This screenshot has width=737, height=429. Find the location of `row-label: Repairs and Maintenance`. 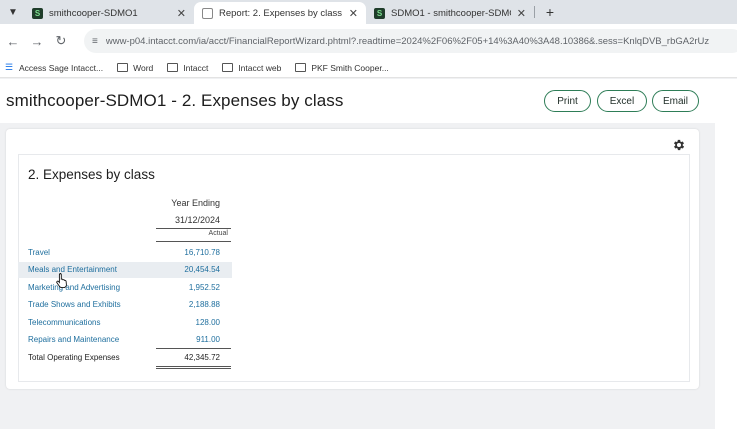

row-label: Repairs and Maintenance is located at coordinates (73, 339).